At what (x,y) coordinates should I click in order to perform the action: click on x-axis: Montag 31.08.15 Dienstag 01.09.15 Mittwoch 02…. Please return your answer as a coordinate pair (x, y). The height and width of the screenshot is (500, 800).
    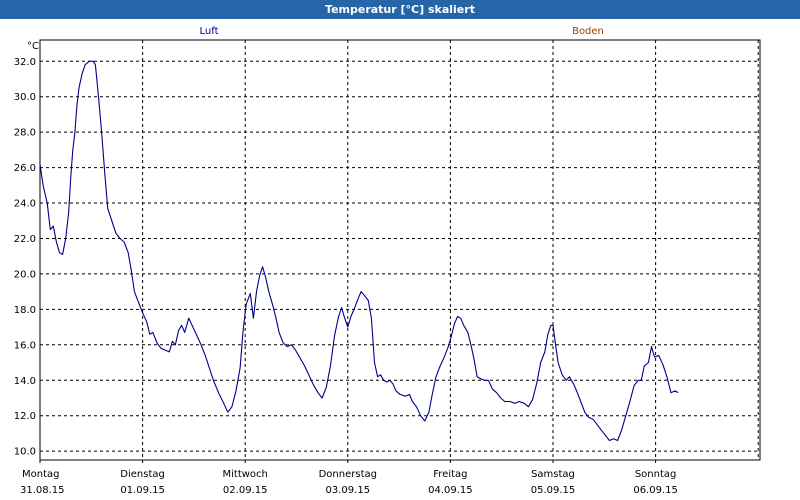
    Looking at the image, I should click on (349, 478).